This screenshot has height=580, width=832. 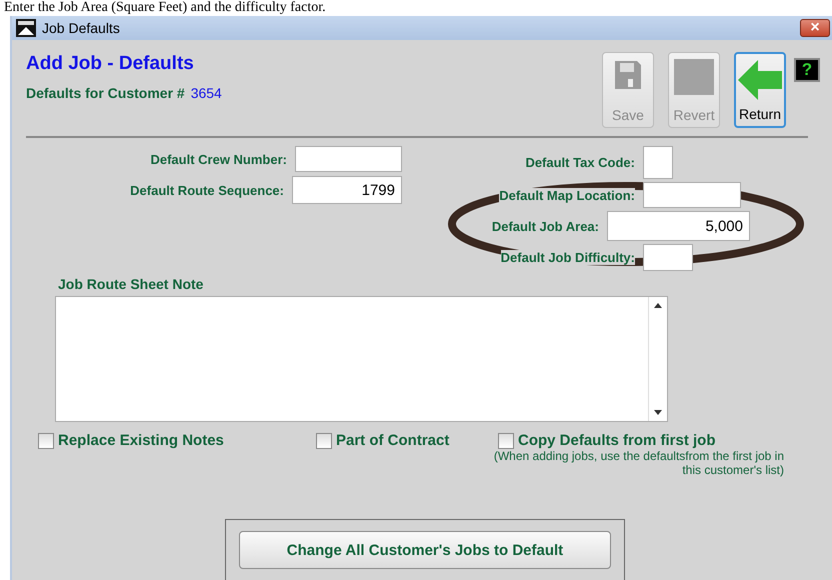 What do you see at coordinates (393, 440) in the screenshot?
I see `checkbox-label: Part of Contract` at bounding box center [393, 440].